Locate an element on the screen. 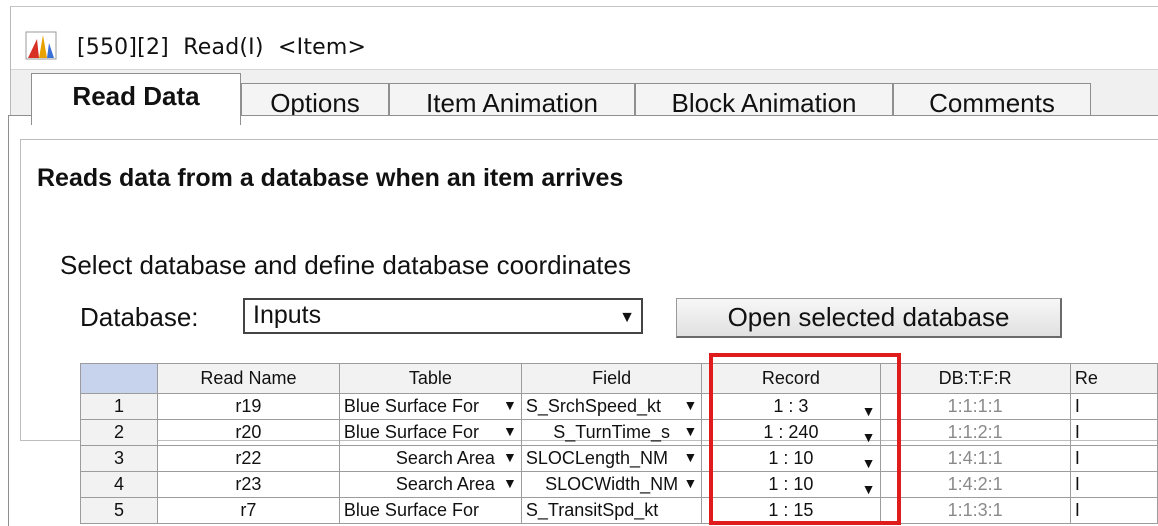 This screenshot has height=526, width=1158. table-dropdown-cell: Blue Surface For is located at coordinates (430, 510).